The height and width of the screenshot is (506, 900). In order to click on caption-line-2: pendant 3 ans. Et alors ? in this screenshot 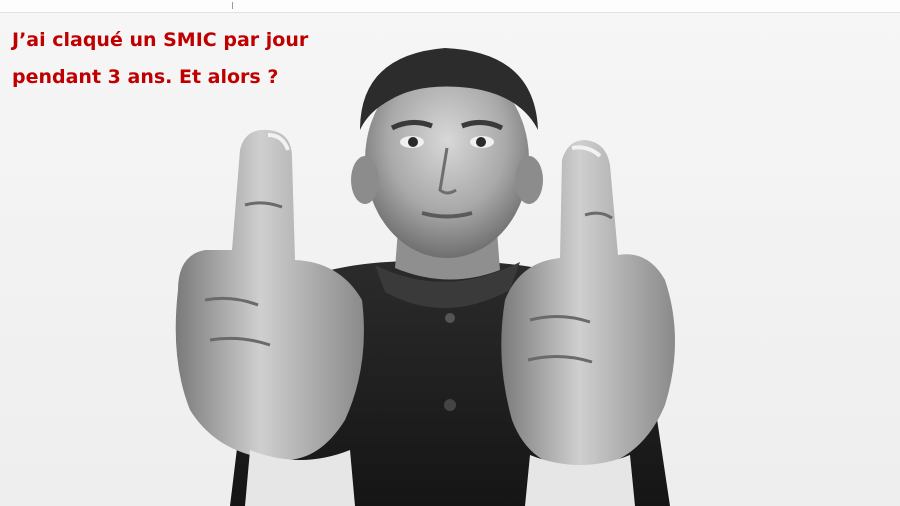, I will do `click(145, 77)`.